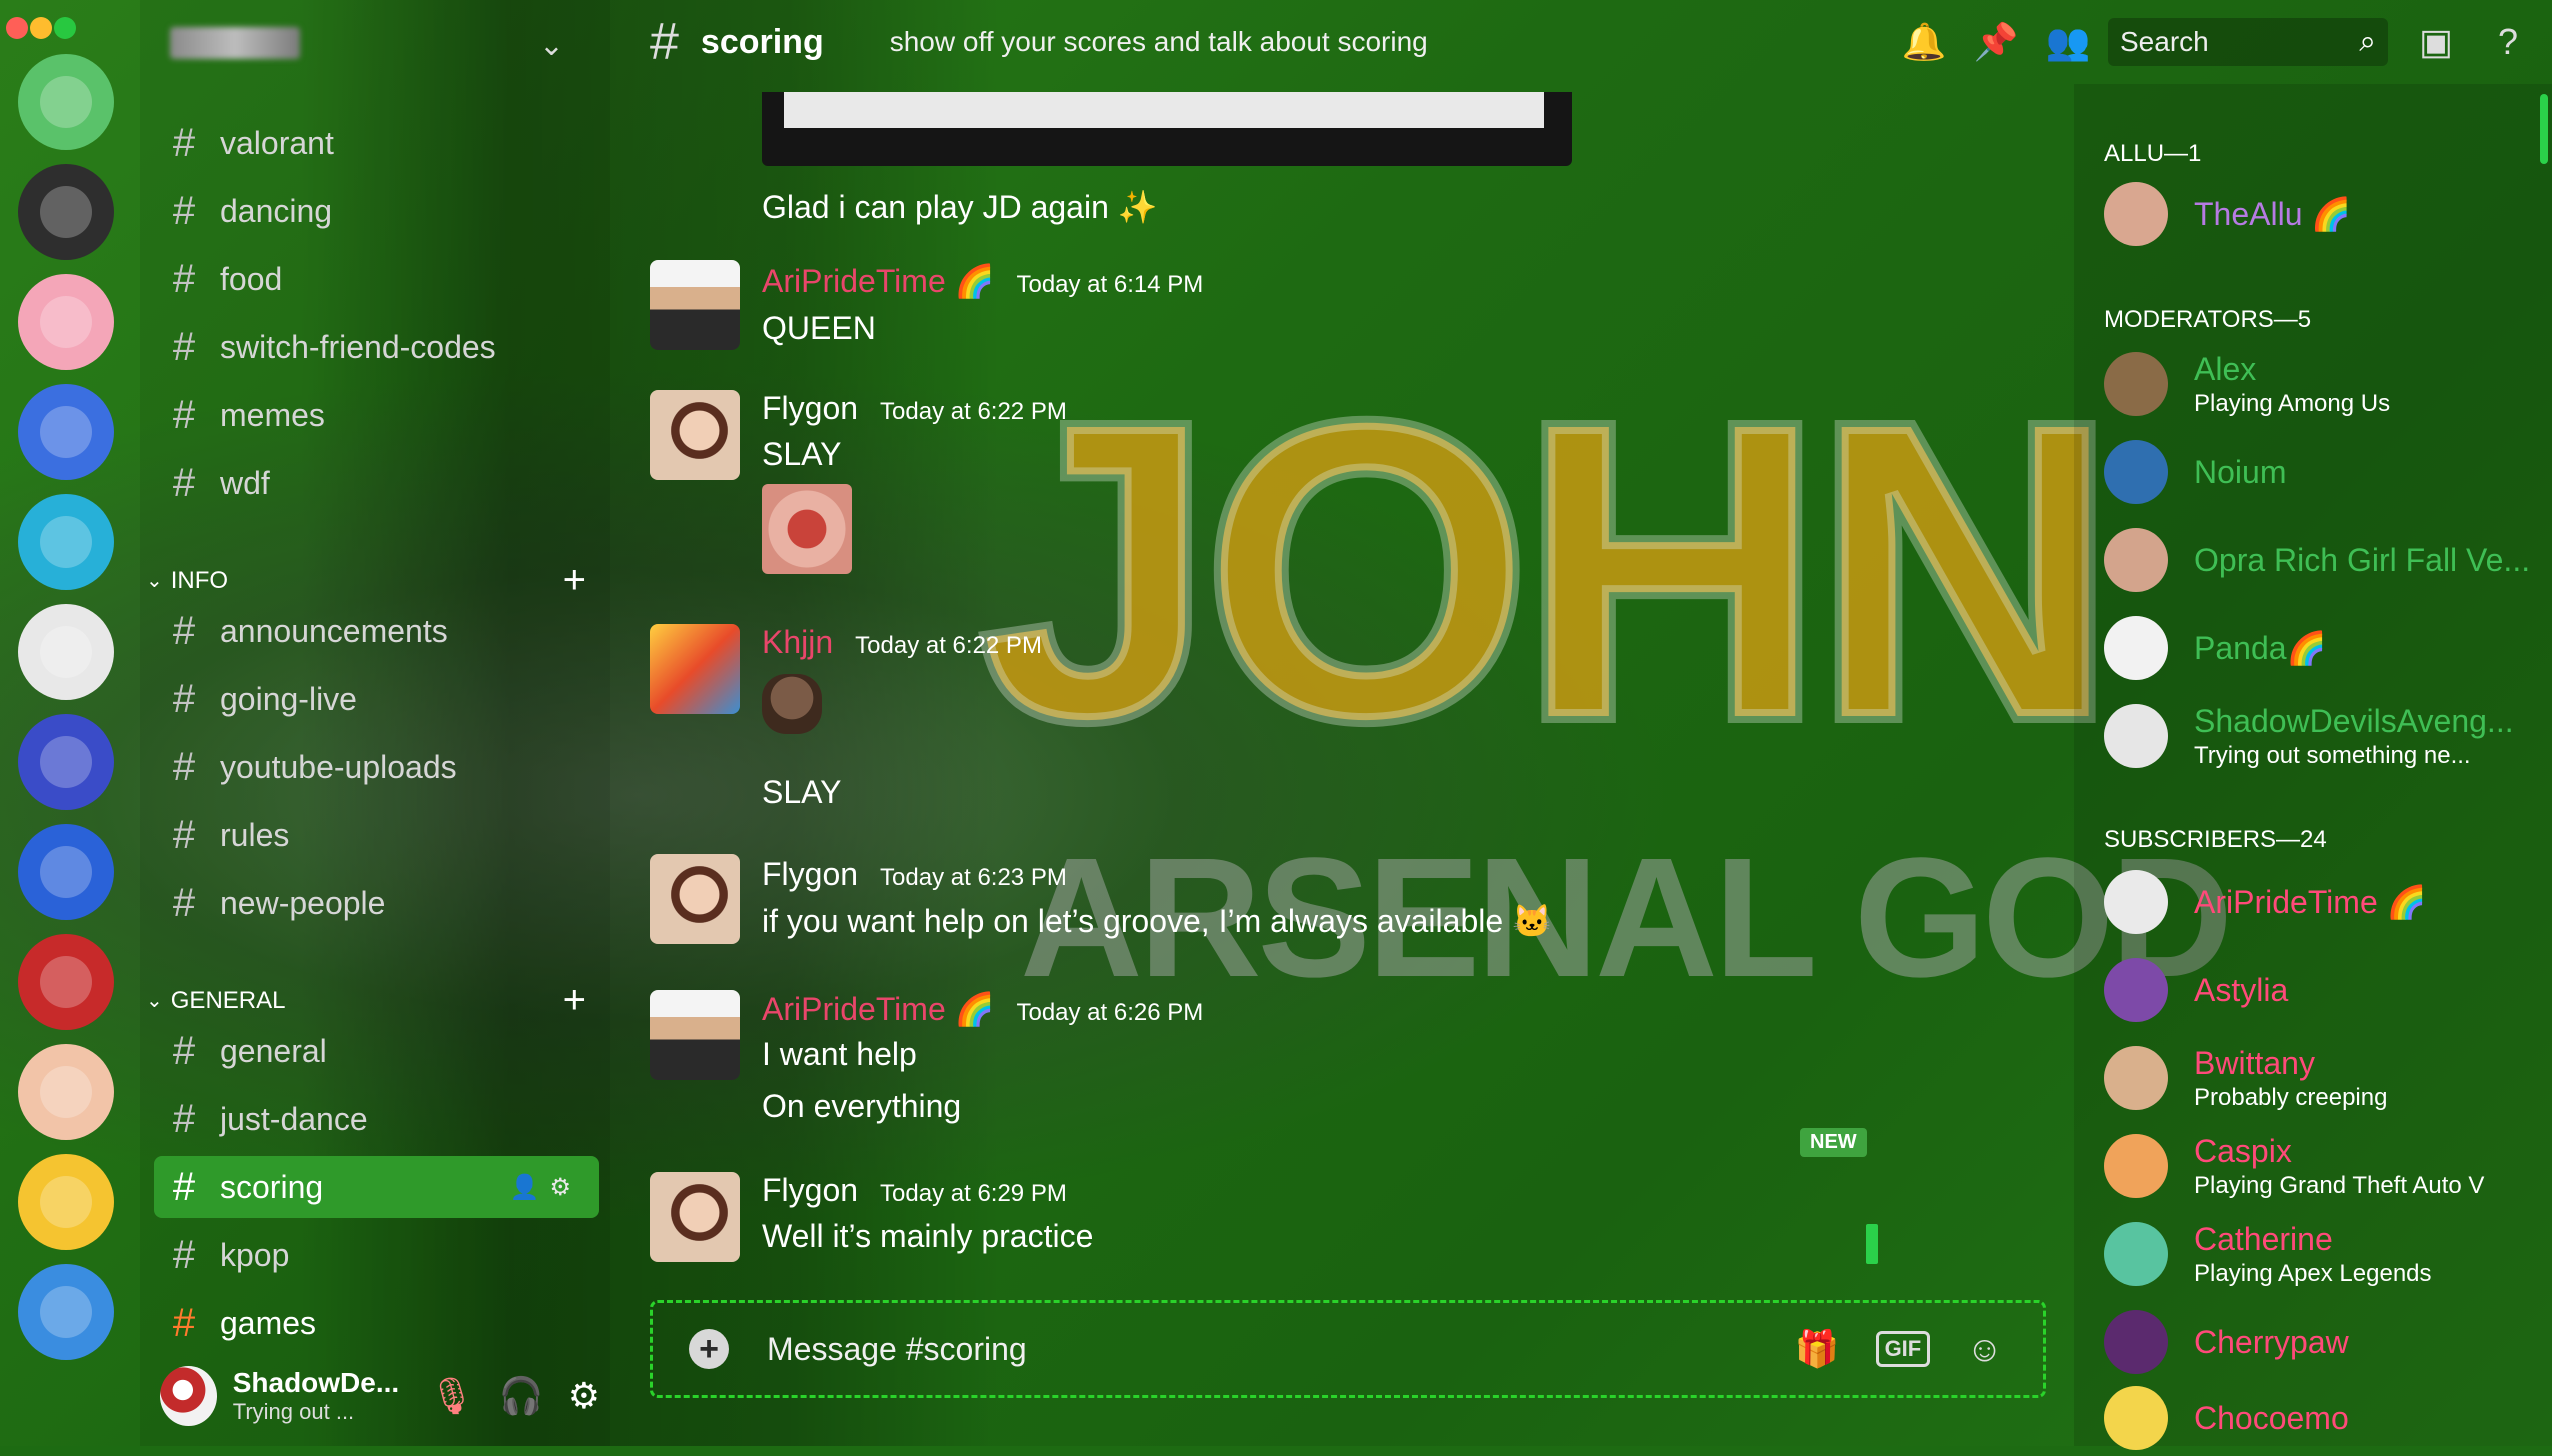 The height and width of the screenshot is (1456, 2552). What do you see at coordinates (521, 1396) in the screenshot?
I see `headphones-icon: 🎧` at bounding box center [521, 1396].